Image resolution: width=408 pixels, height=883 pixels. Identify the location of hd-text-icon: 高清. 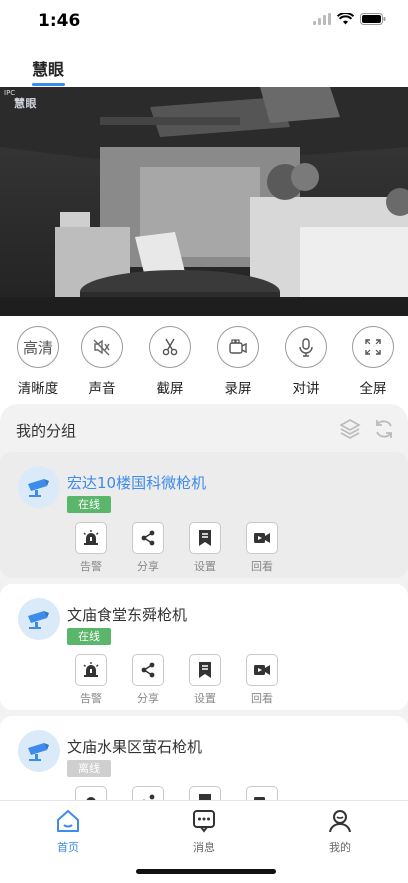
(38, 347).